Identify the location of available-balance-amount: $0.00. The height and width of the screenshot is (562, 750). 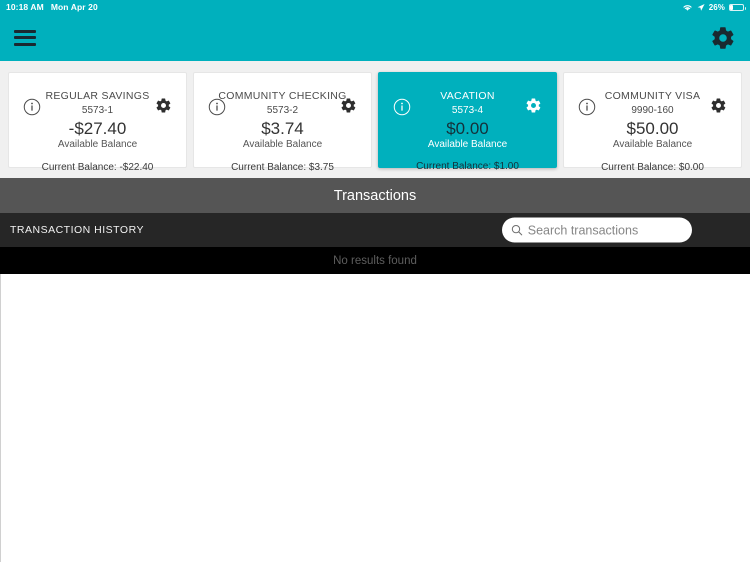
(467, 128).